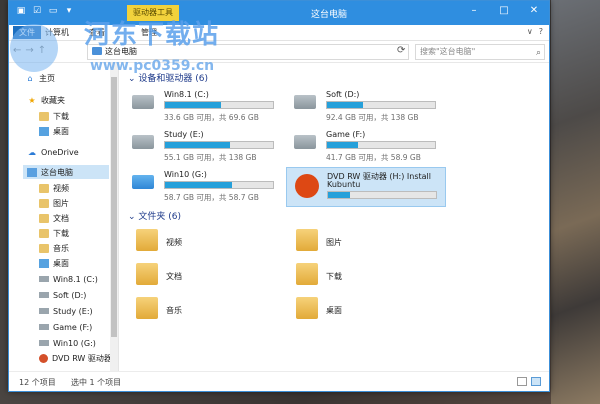  Describe the element at coordinates (54, 116) in the screenshot. I see `nav-item-fav-downloads: 下载` at that location.